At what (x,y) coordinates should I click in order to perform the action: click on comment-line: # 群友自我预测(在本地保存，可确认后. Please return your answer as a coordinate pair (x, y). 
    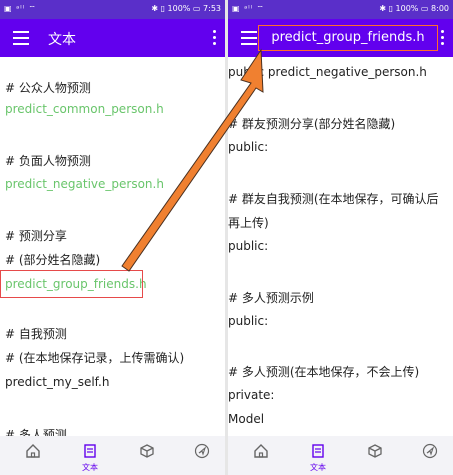
    Looking at the image, I should click on (333, 199).